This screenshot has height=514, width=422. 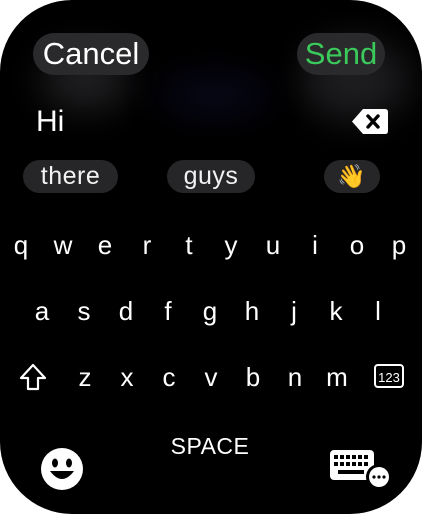 What do you see at coordinates (62, 469) in the screenshot?
I see `emoji-icon` at bounding box center [62, 469].